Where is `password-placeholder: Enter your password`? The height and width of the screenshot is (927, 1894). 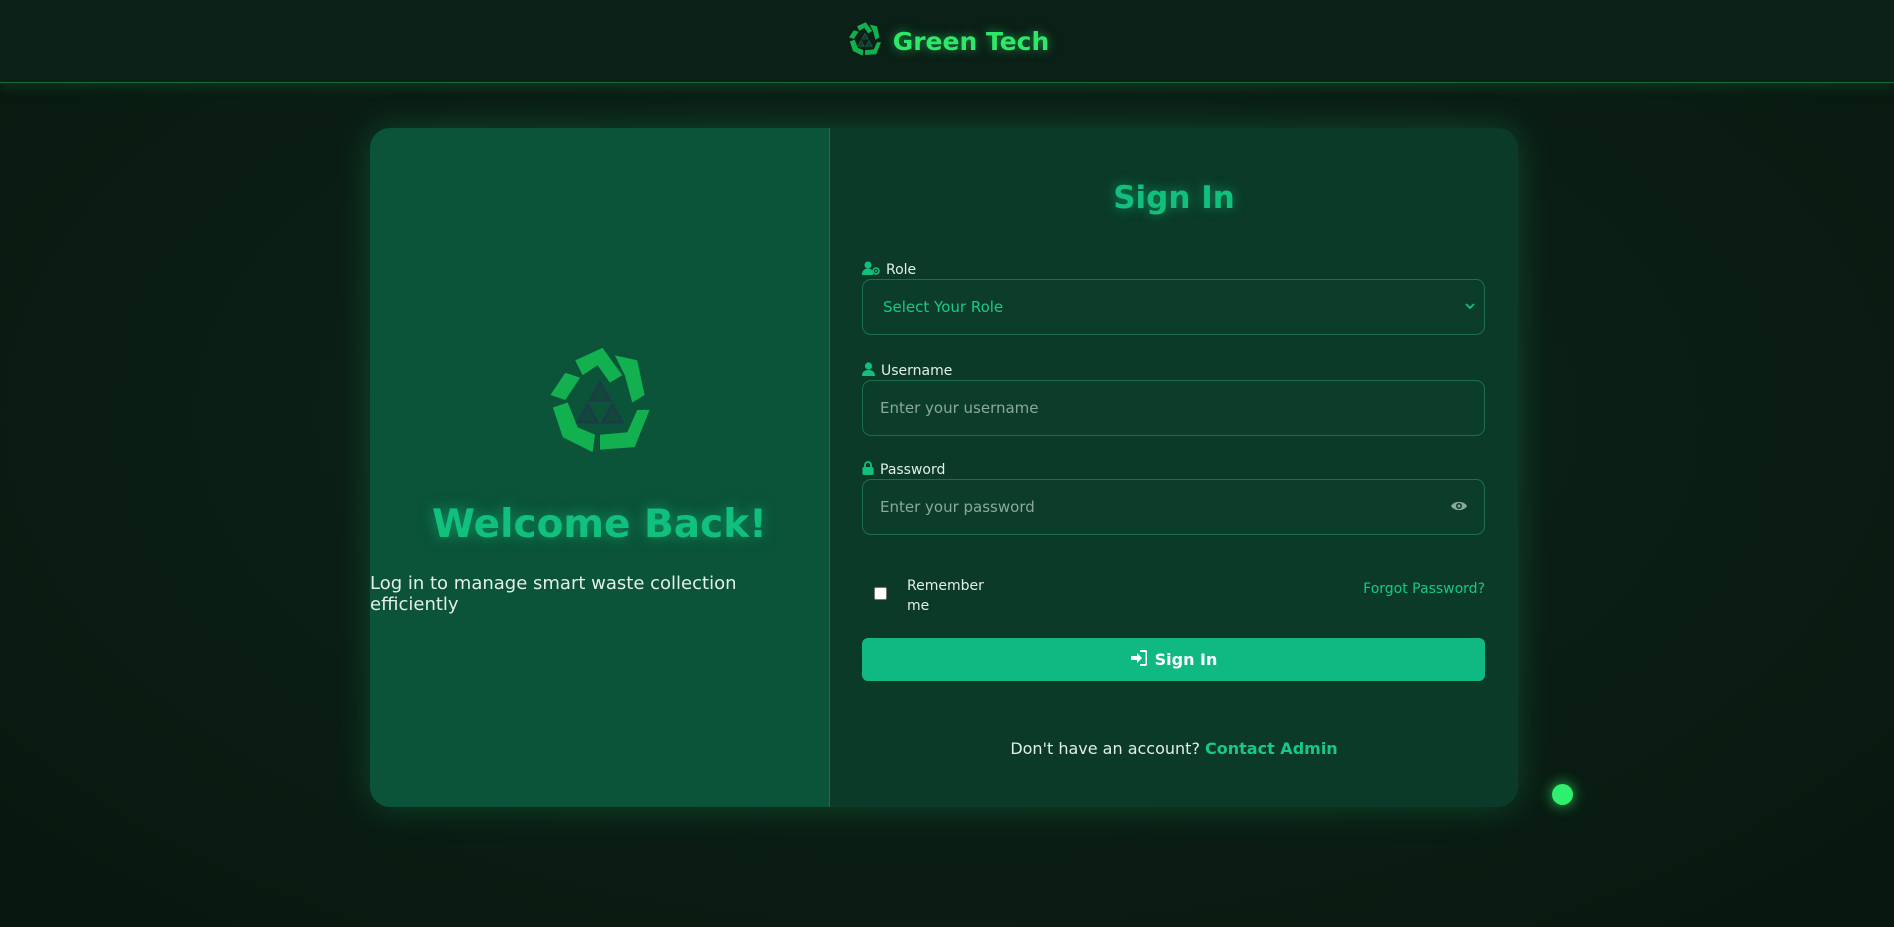 password-placeholder: Enter your password is located at coordinates (957, 507).